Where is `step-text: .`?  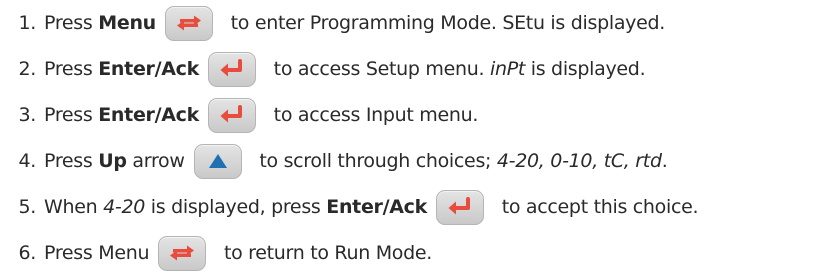
step-text: . is located at coordinates (664, 161).